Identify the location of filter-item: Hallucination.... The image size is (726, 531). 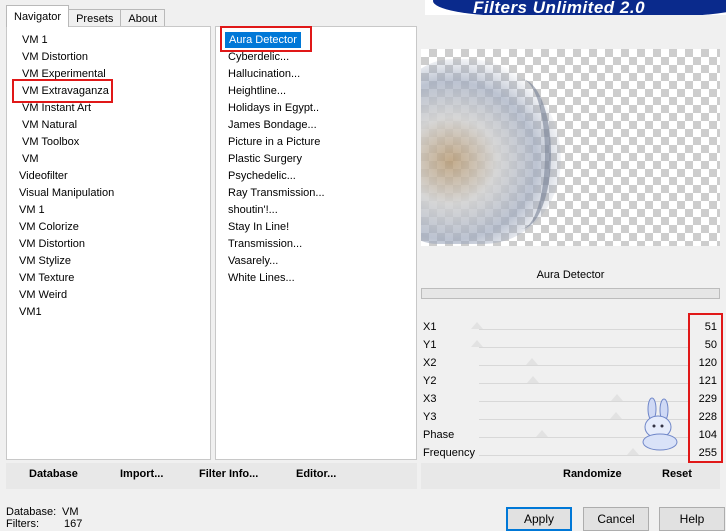
(264, 74).